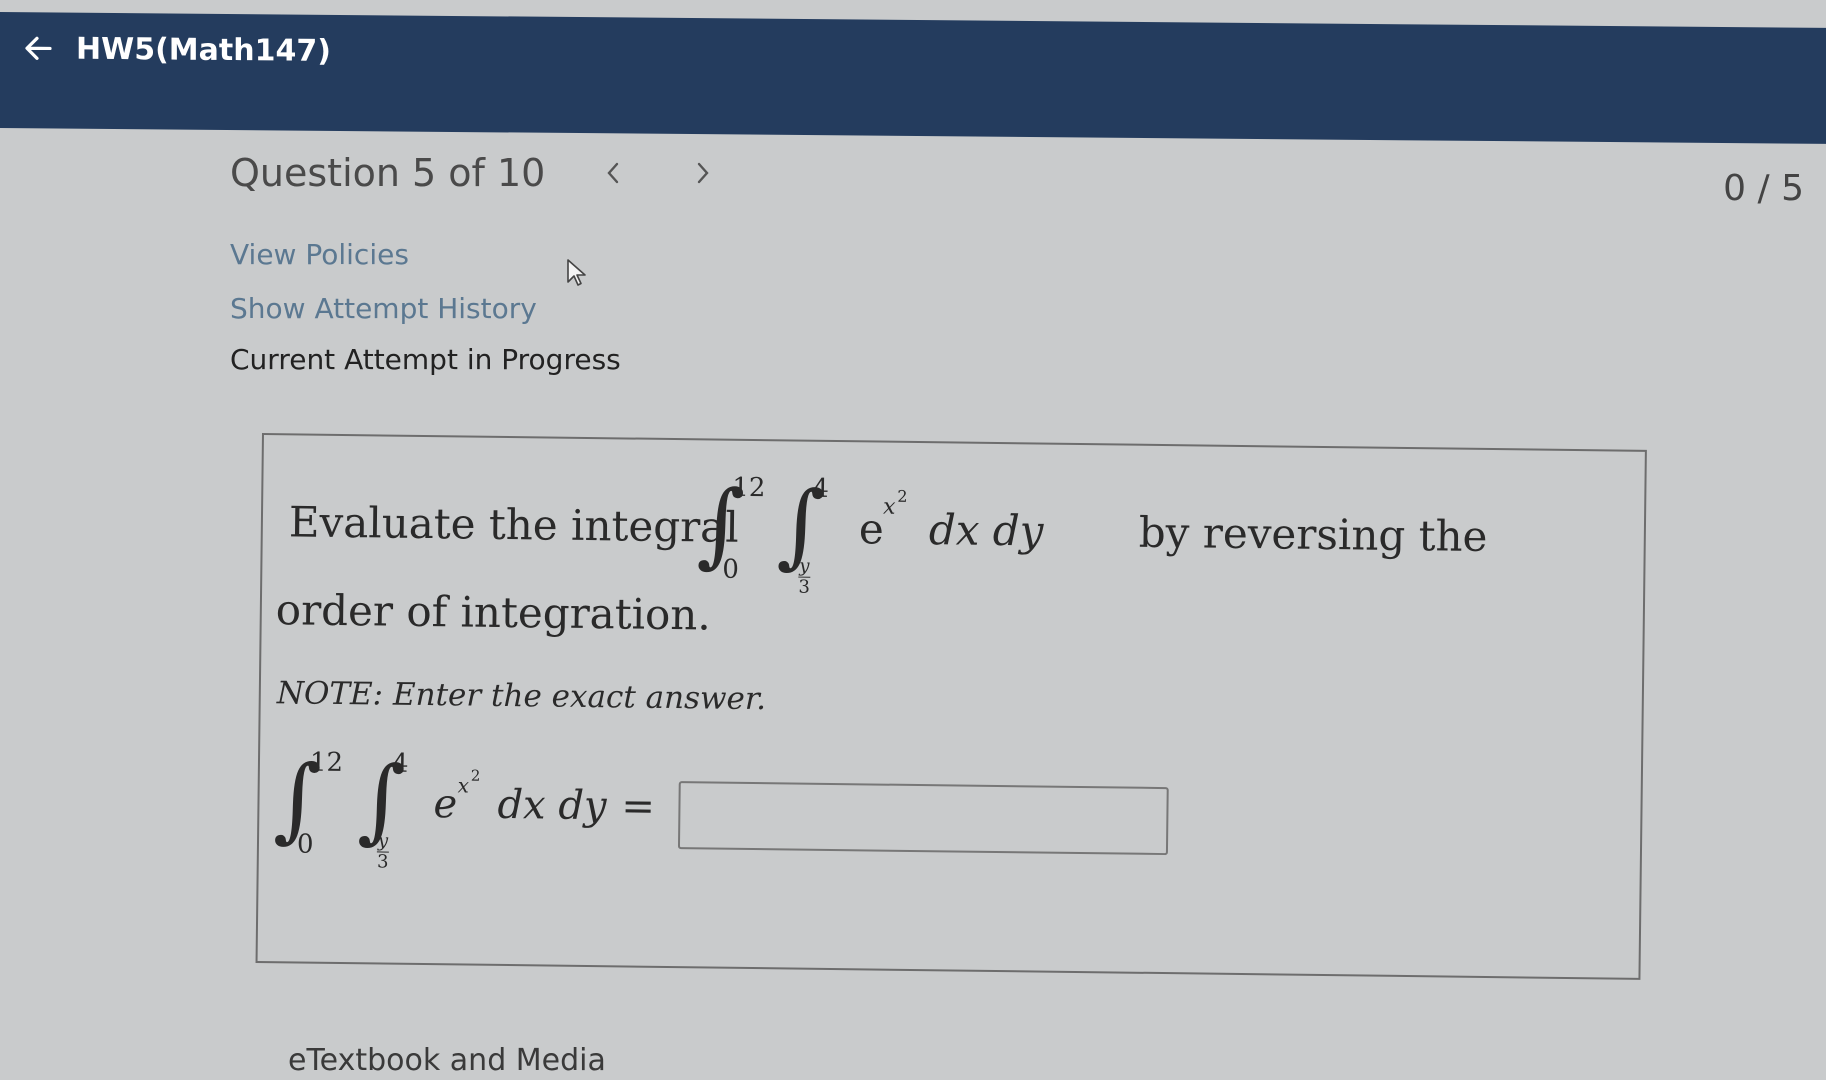 This screenshot has height=1080, width=1826. I want to click on integrand-exponent: x, so click(889, 507).